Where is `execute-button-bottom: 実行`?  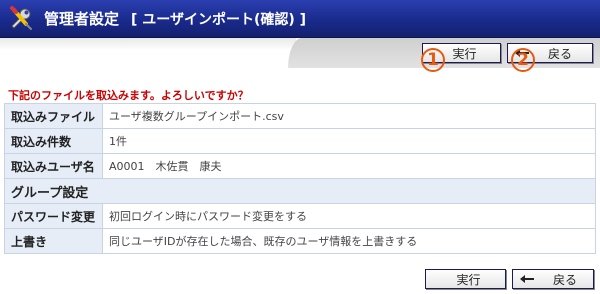
execute-button-bottom: 実行 is located at coordinates (465, 279).